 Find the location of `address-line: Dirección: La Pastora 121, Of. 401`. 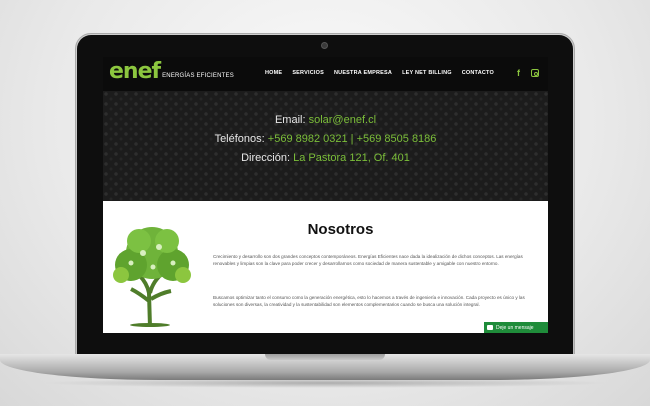

address-line: Dirección: La Pastora 121, Of. 401 is located at coordinates (325, 158).